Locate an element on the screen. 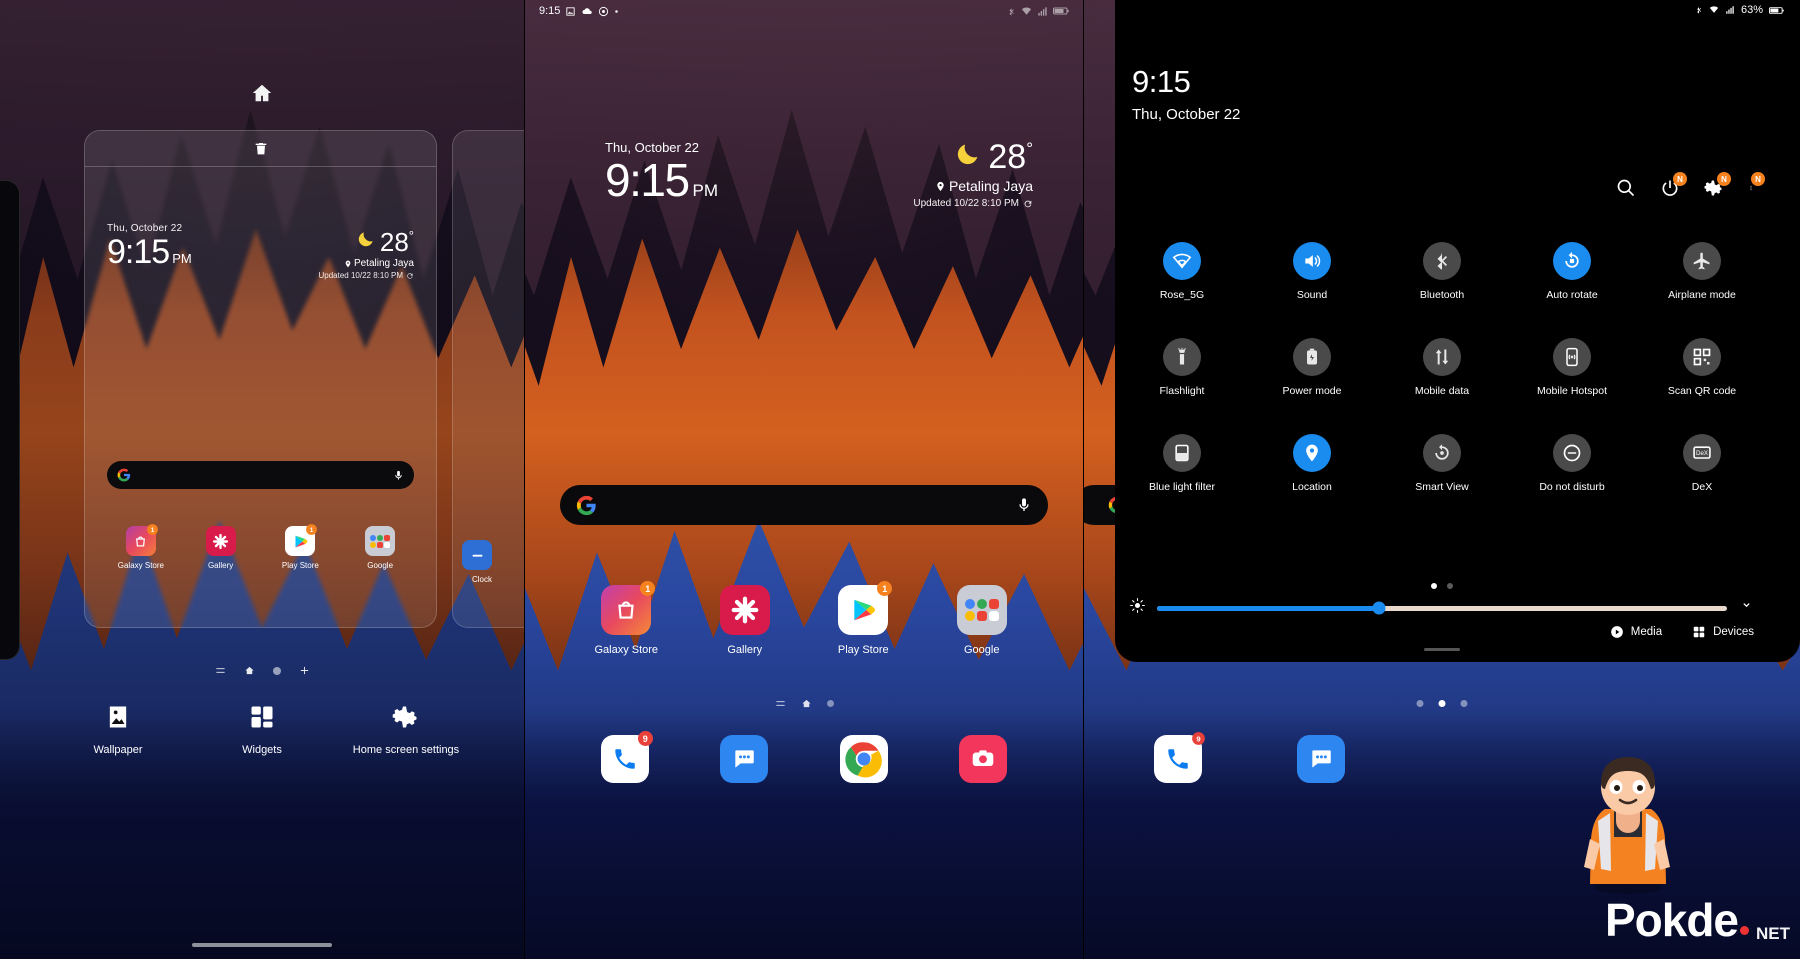  app-label: Clock is located at coordinates (481, 579).